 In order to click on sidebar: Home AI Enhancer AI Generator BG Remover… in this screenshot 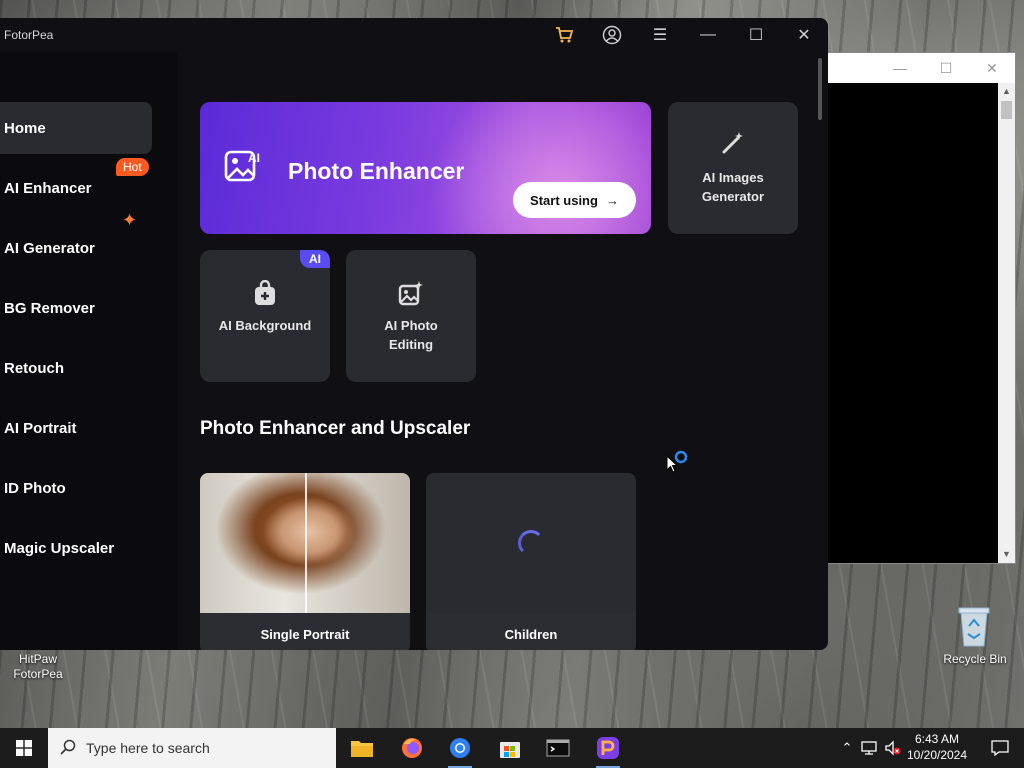, I will do `click(89, 351)`.